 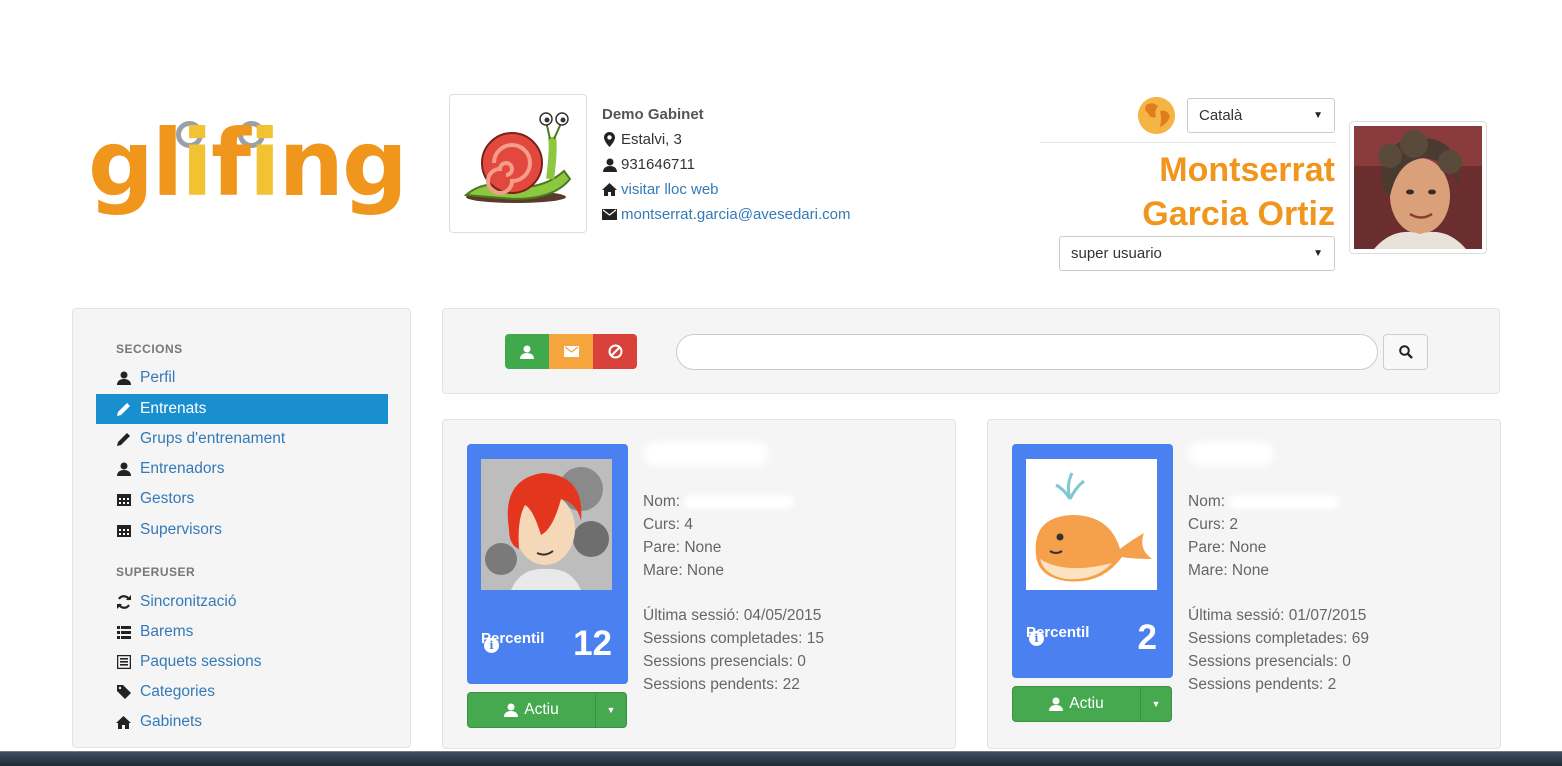 I want to click on website-link: visitar lloc web, so click(x=670, y=189).